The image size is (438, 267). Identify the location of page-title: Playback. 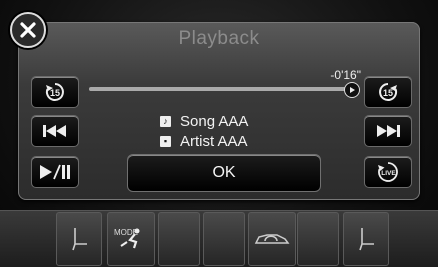
(219, 38).